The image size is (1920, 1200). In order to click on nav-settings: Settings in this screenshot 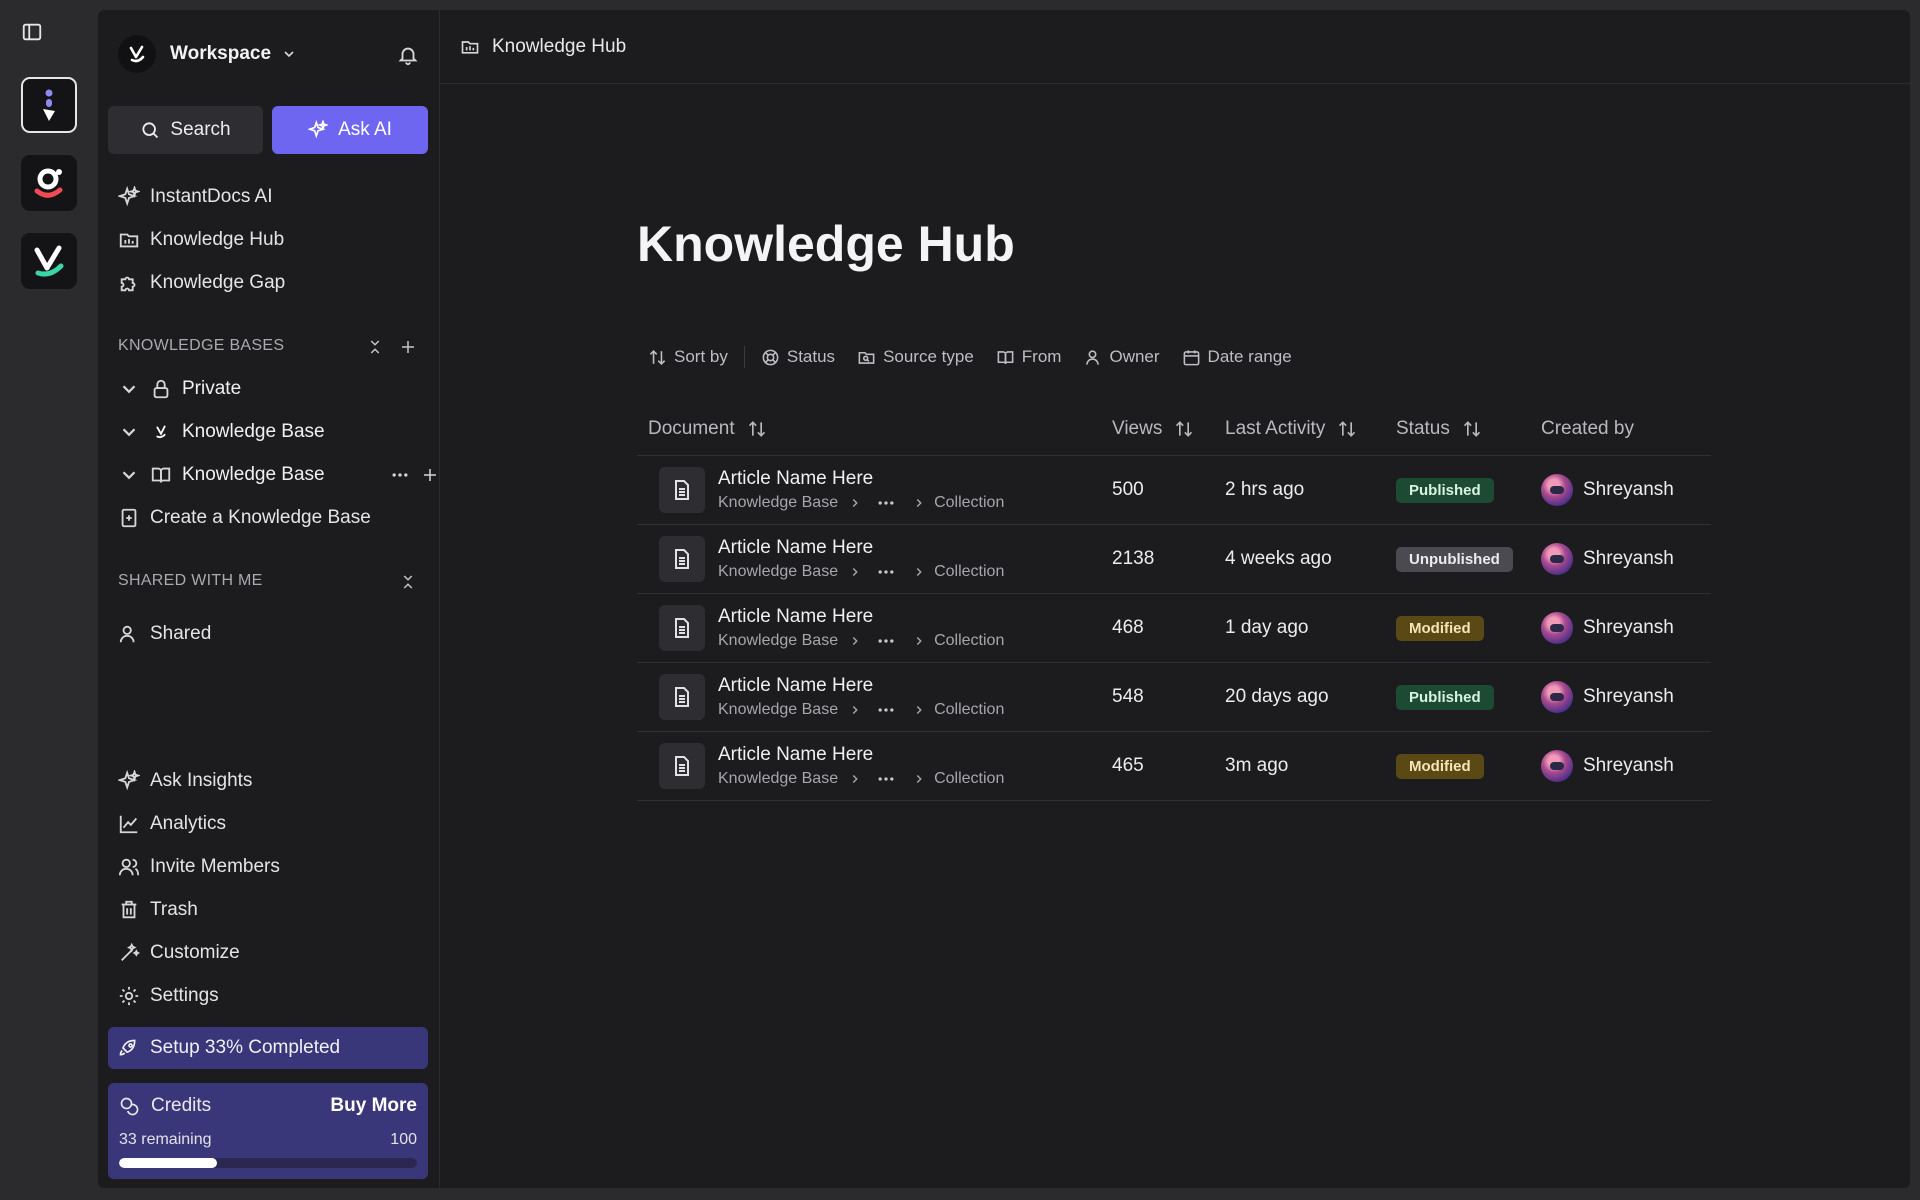, I will do `click(168, 996)`.